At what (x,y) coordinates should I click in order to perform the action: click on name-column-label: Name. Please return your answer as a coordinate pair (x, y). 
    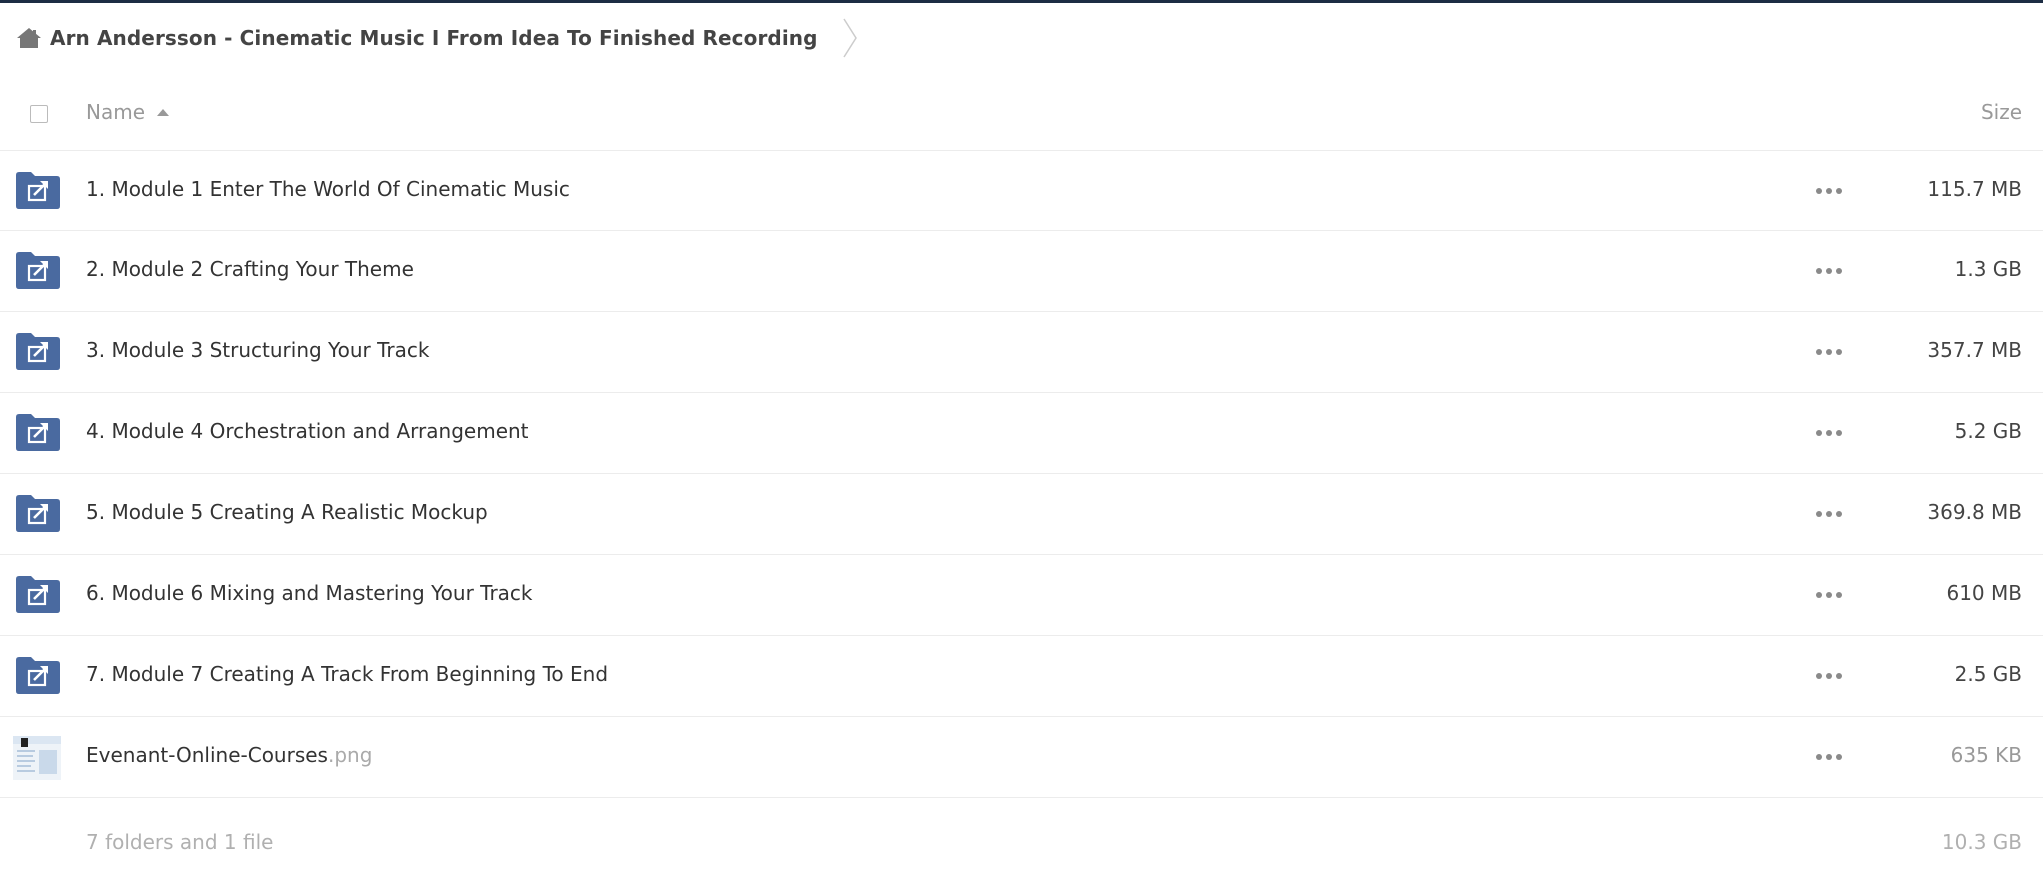
    Looking at the image, I should click on (116, 112).